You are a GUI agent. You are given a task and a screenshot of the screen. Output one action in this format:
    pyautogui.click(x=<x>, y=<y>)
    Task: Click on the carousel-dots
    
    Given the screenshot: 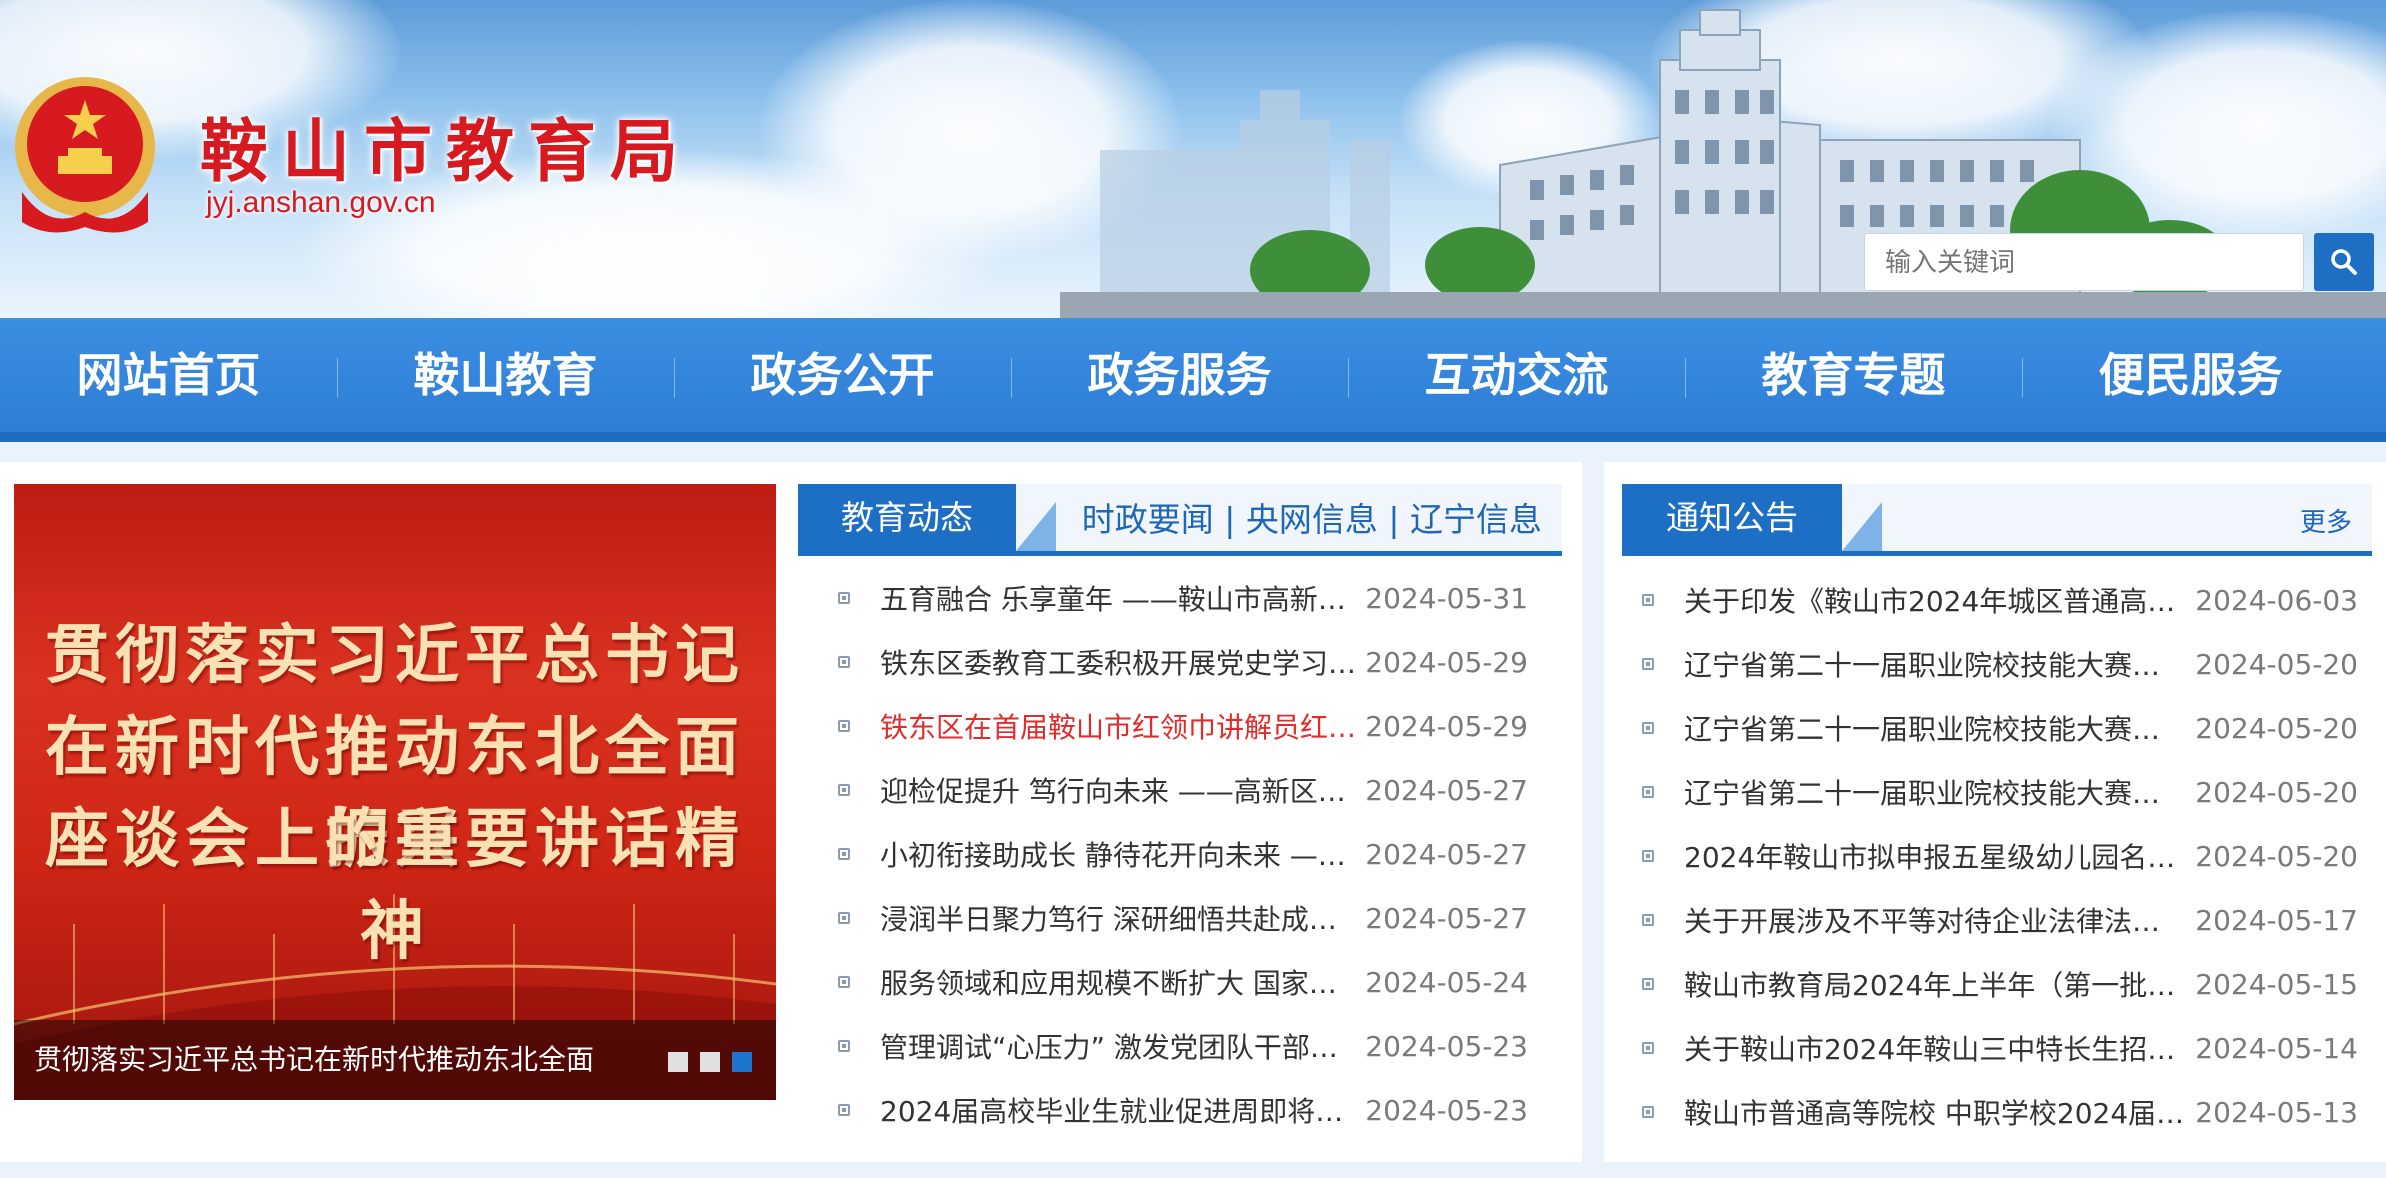 What is the action you would take?
    pyautogui.click(x=710, y=1062)
    